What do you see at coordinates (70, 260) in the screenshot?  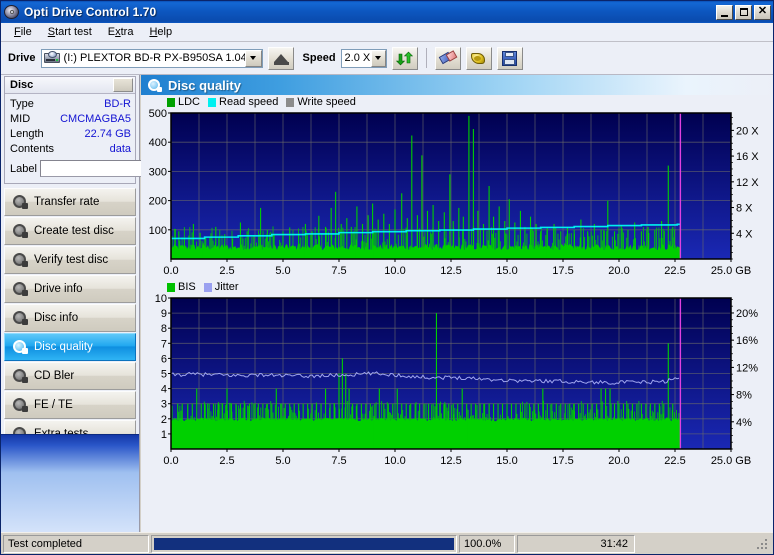 I see `sidebar-item-verify-test-disc: Verify test disc` at bounding box center [70, 260].